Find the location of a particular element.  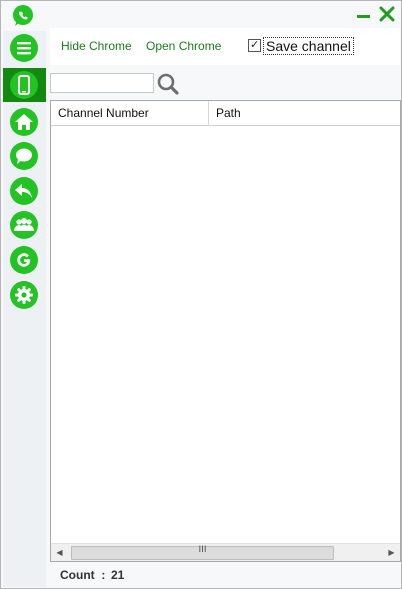

count-value: 21 is located at coordinates (118, 575).